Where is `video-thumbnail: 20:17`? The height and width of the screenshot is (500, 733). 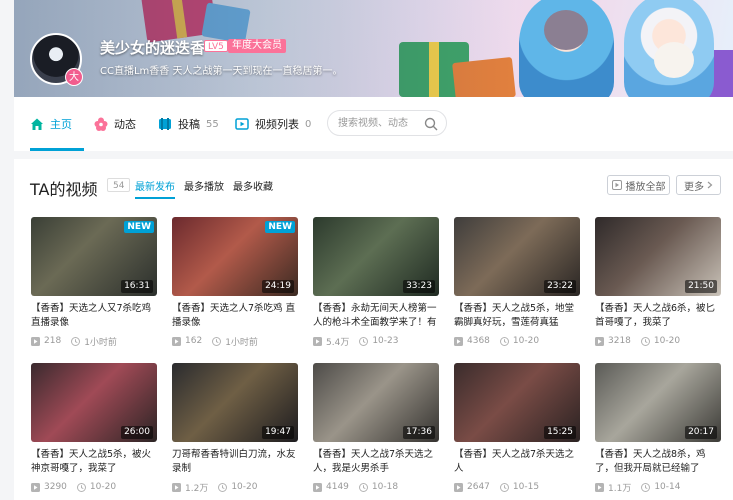 video-thumbnail: 20:17 is located at coordinates (658, 402).